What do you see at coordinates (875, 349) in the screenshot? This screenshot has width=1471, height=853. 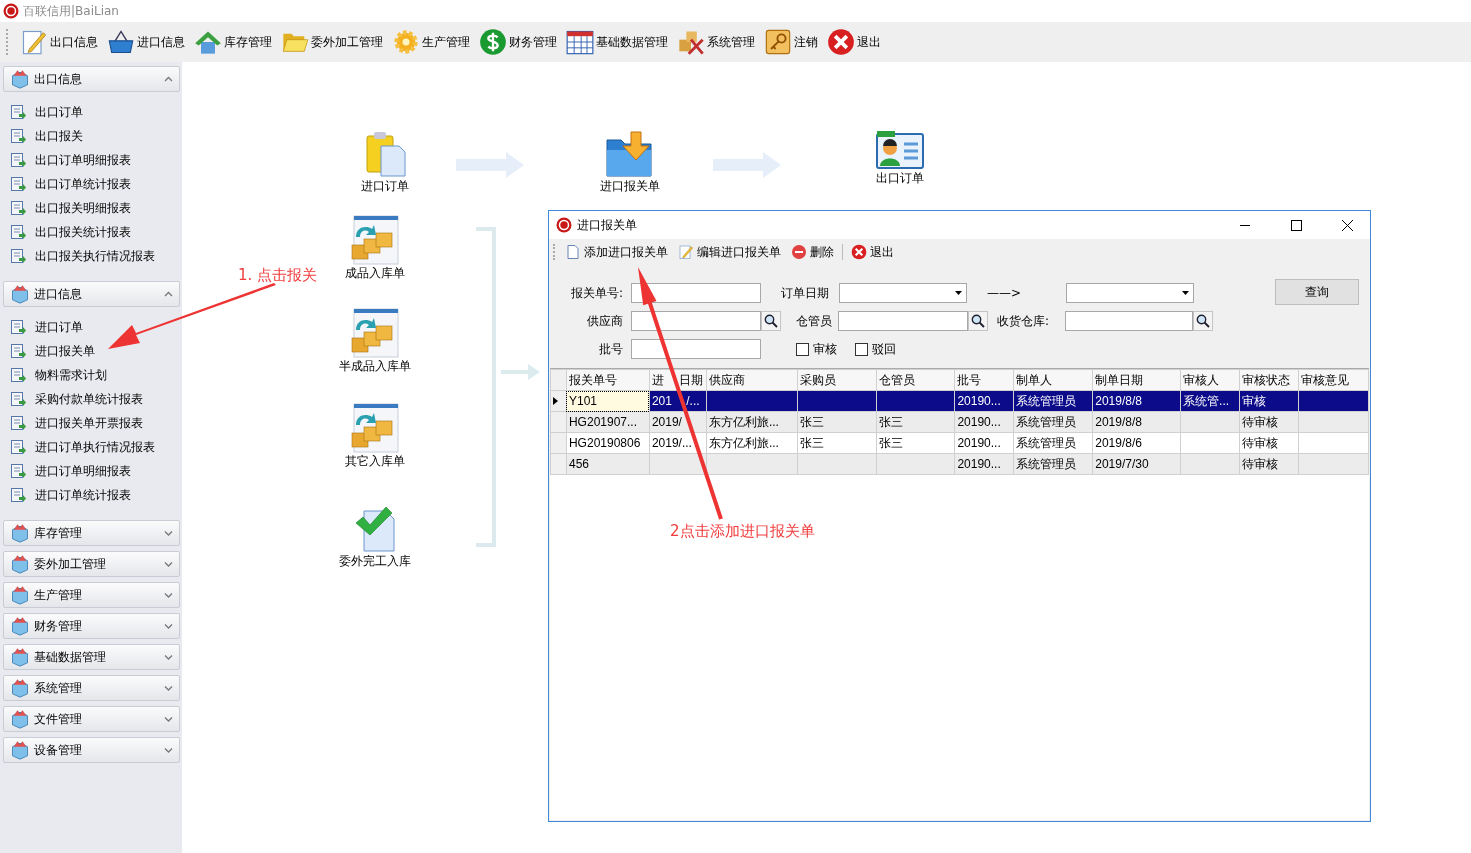 I see `checkbox: 驳回` at bounding box center [875, 349].